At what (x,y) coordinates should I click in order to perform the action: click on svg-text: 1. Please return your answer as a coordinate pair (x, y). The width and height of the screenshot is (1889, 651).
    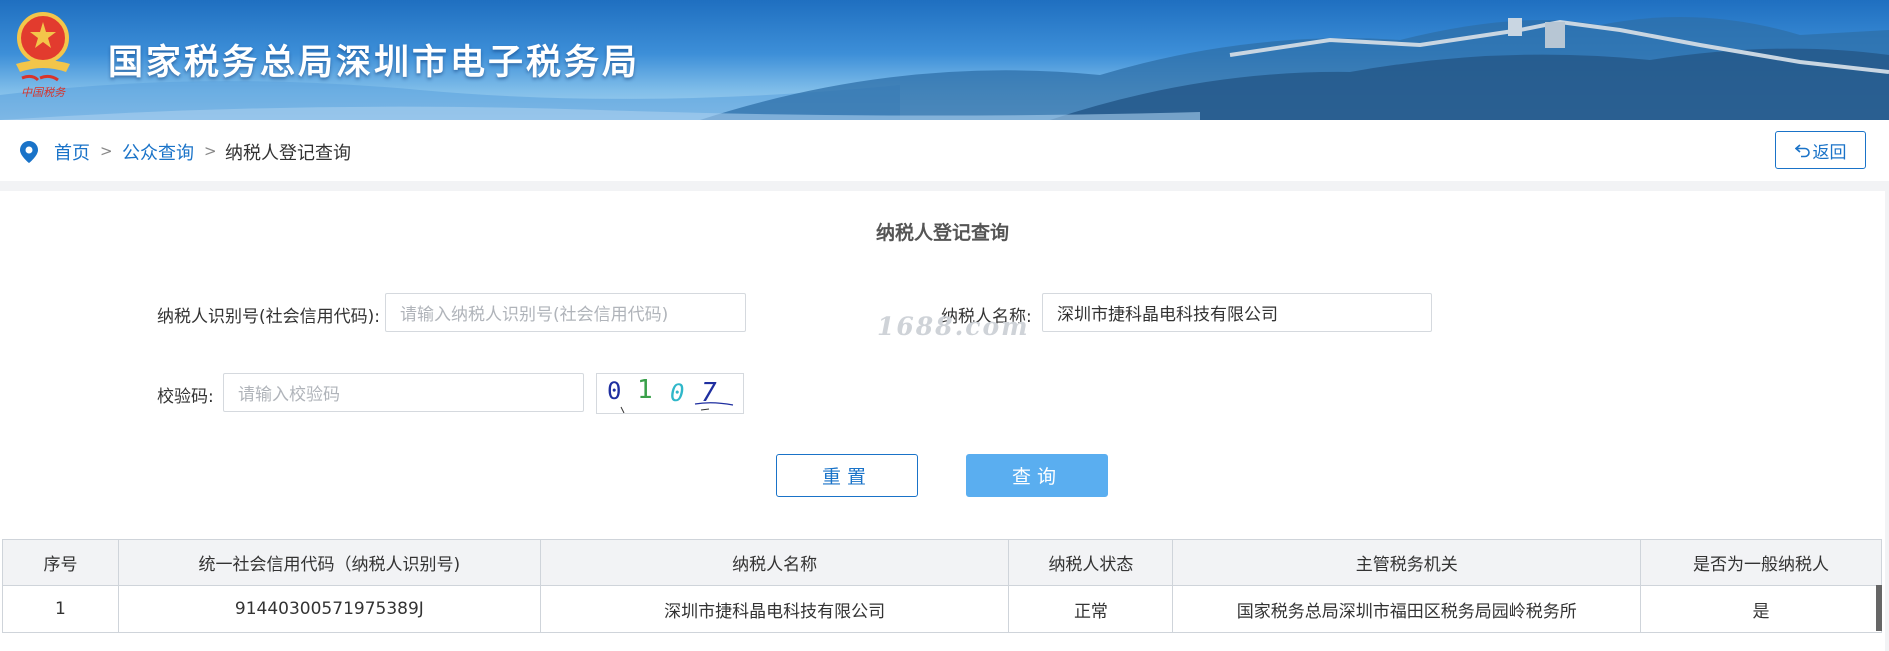
    Looking at the image, I should click on (645, 390).